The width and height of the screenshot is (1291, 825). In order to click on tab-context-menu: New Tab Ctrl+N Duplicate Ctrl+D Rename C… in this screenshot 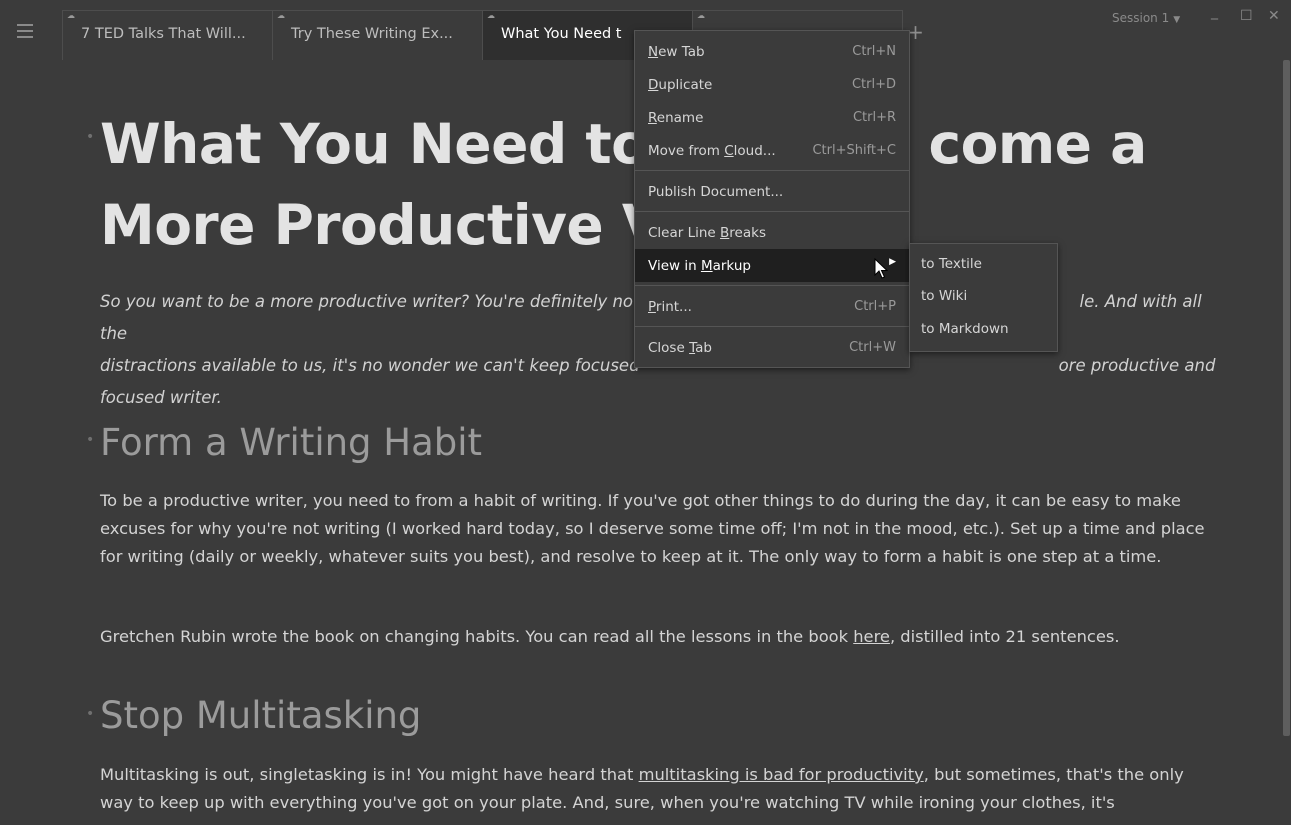, I will do `click(772, 199)`.